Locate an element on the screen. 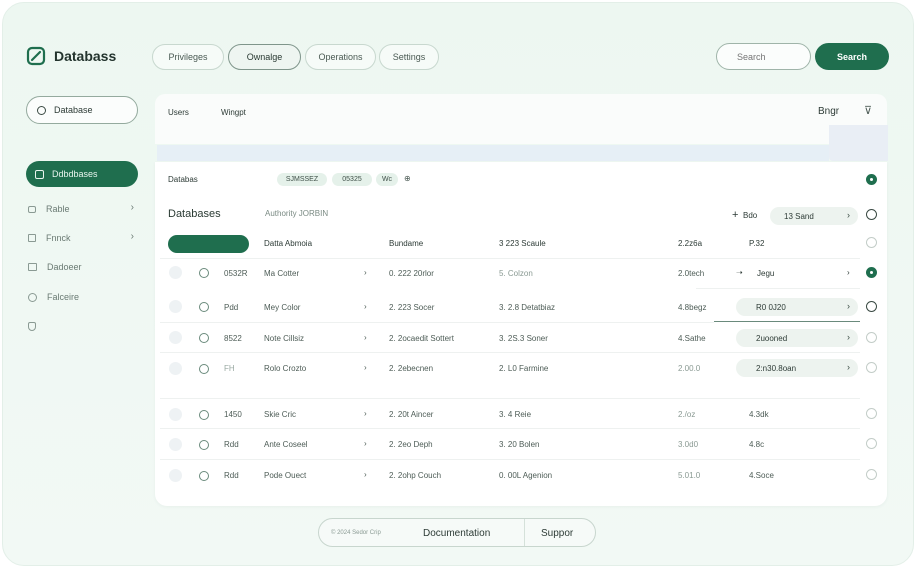 The height and width of the screenshot is (568, 916). folder-icon is located at coordinates (32, 267).